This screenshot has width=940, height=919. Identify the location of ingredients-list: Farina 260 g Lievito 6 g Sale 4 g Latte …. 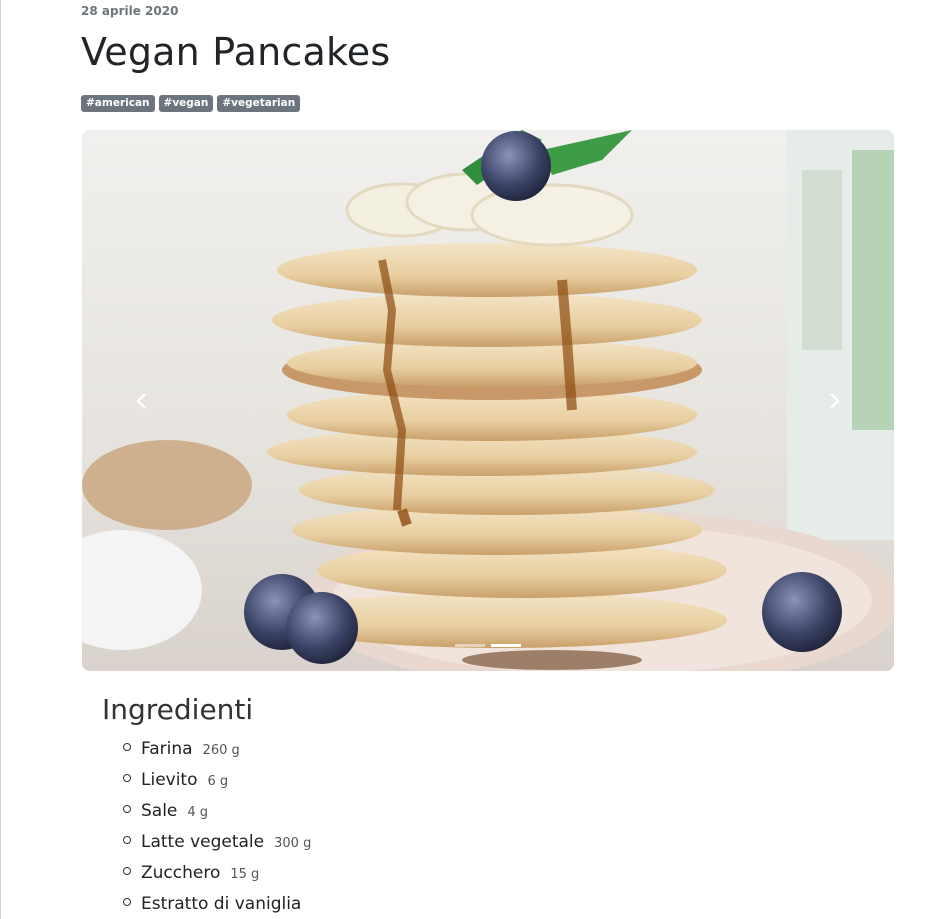
(217, 829).